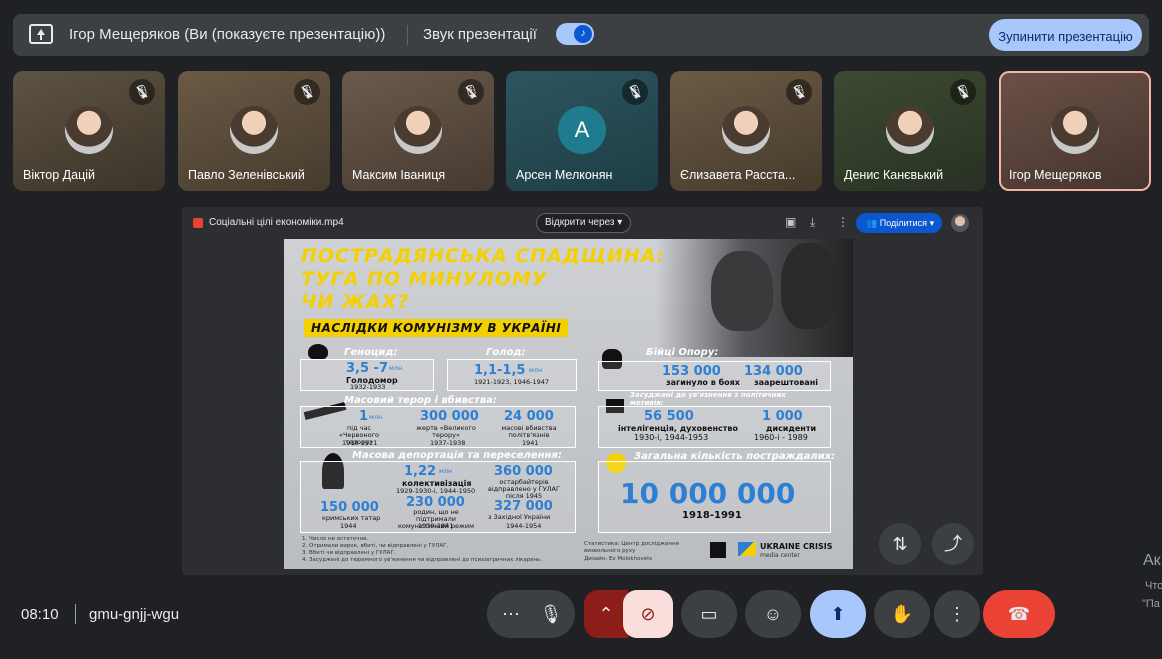 This screenshot has height=659, width=1162. I want to click on share-icon-button: ⤴, so click(953, 544).